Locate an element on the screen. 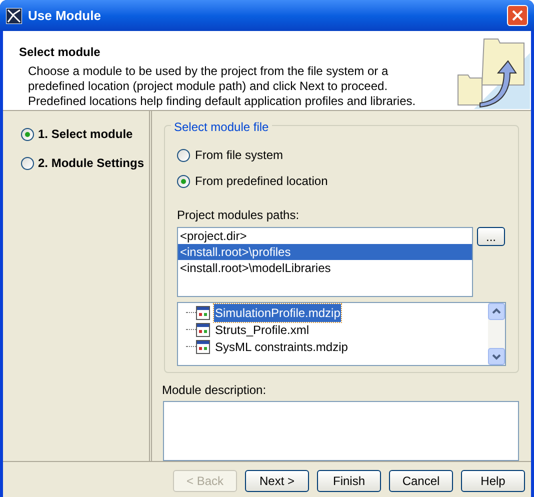 The height and width of the screenshot is (497, 534). file-item: Struts_Profile.xml is located at coordinates (262, 329).